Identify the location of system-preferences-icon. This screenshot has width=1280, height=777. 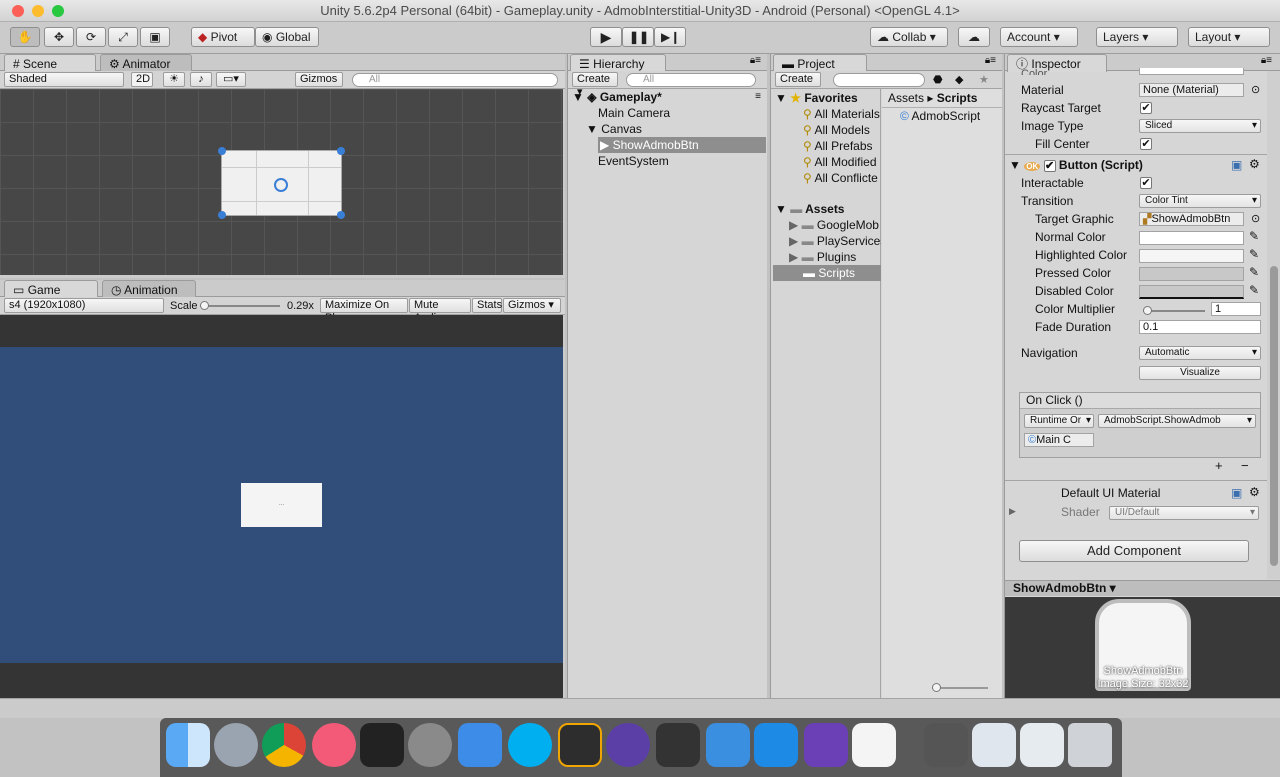
(430, 745).